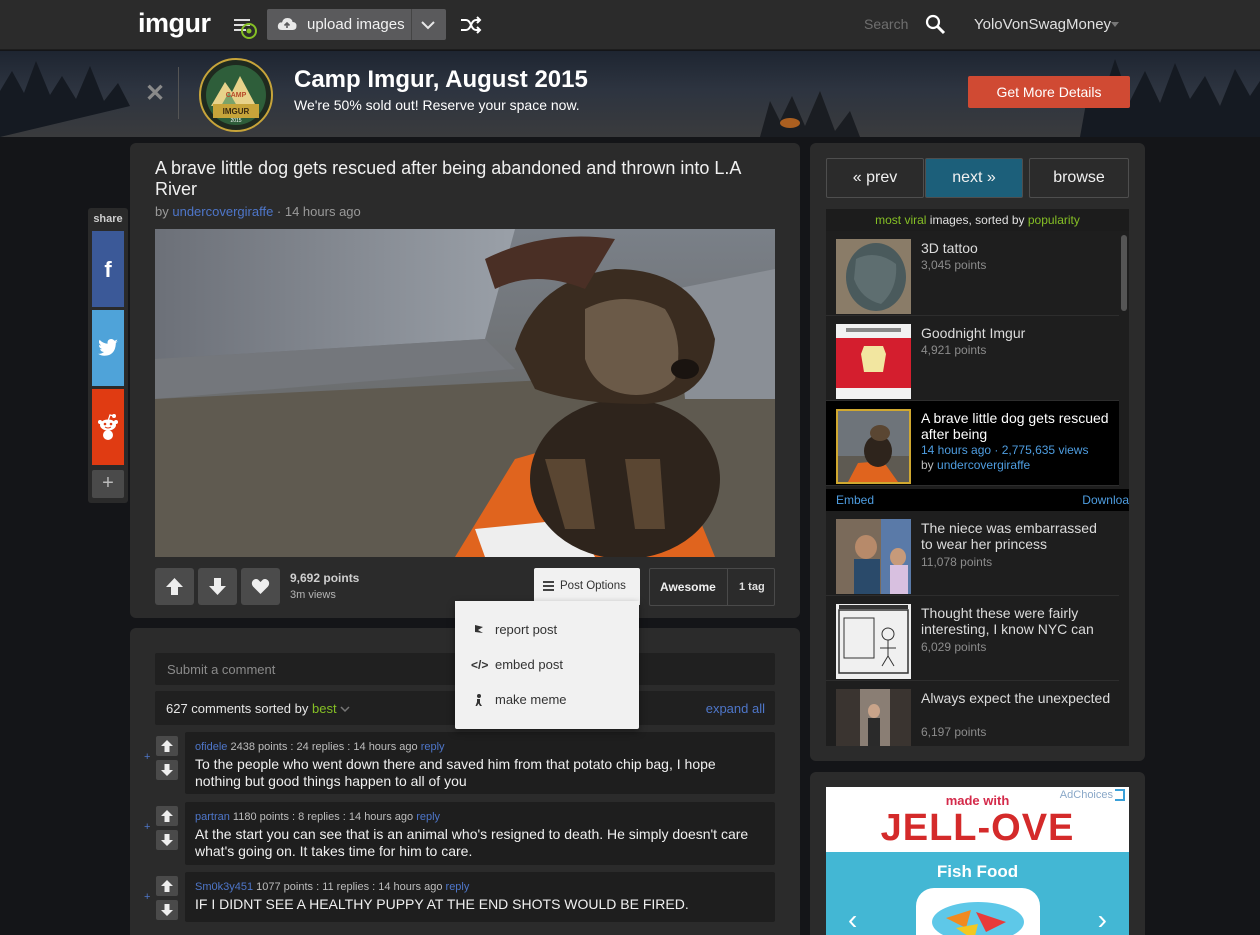  Describe the element at coordinates (972, 273) in the screenshot. I see `gallery-item: 3D tattoo 3,045 points` at that location.